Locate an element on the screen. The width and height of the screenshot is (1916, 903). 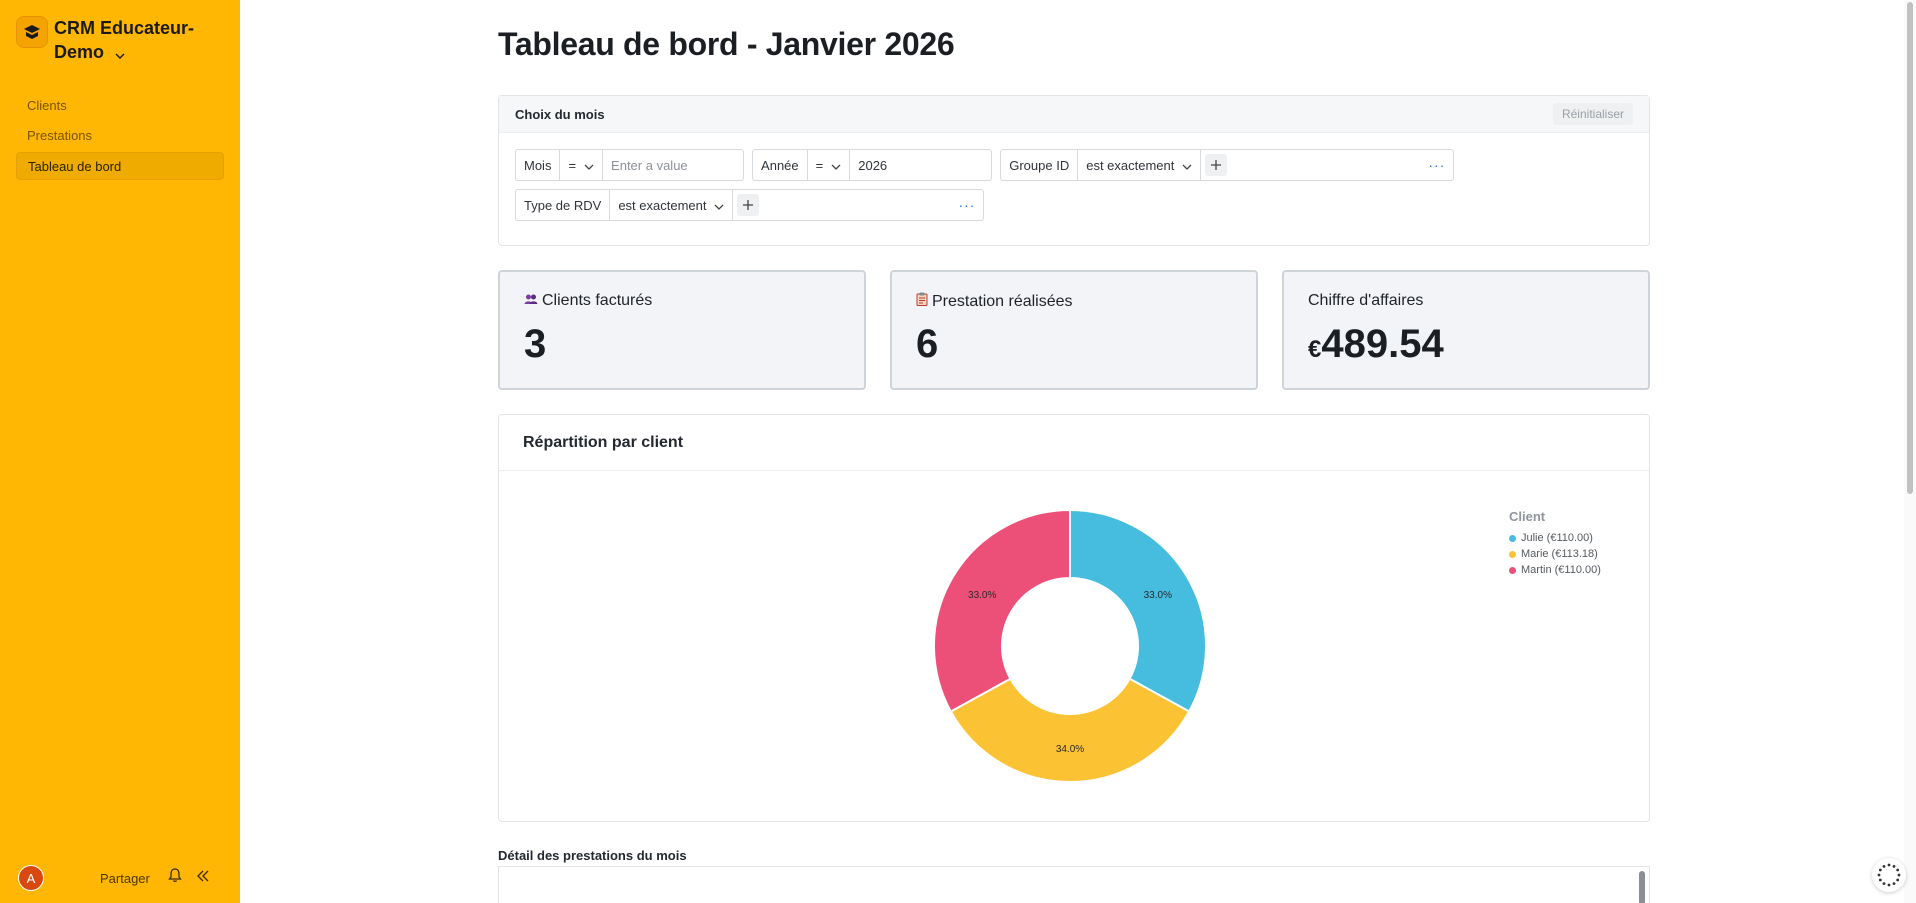
sidebar-item-tableau-de-bord: Tableau de bord is located at coordinates (120, 166).